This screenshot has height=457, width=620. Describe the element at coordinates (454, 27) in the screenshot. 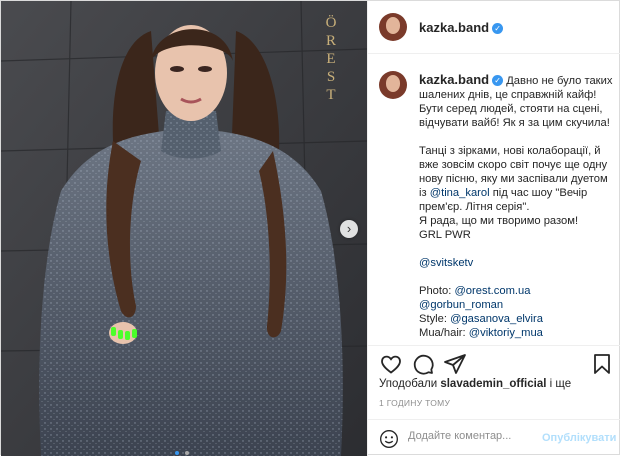

I see `header-username: kazka.band` at that location.